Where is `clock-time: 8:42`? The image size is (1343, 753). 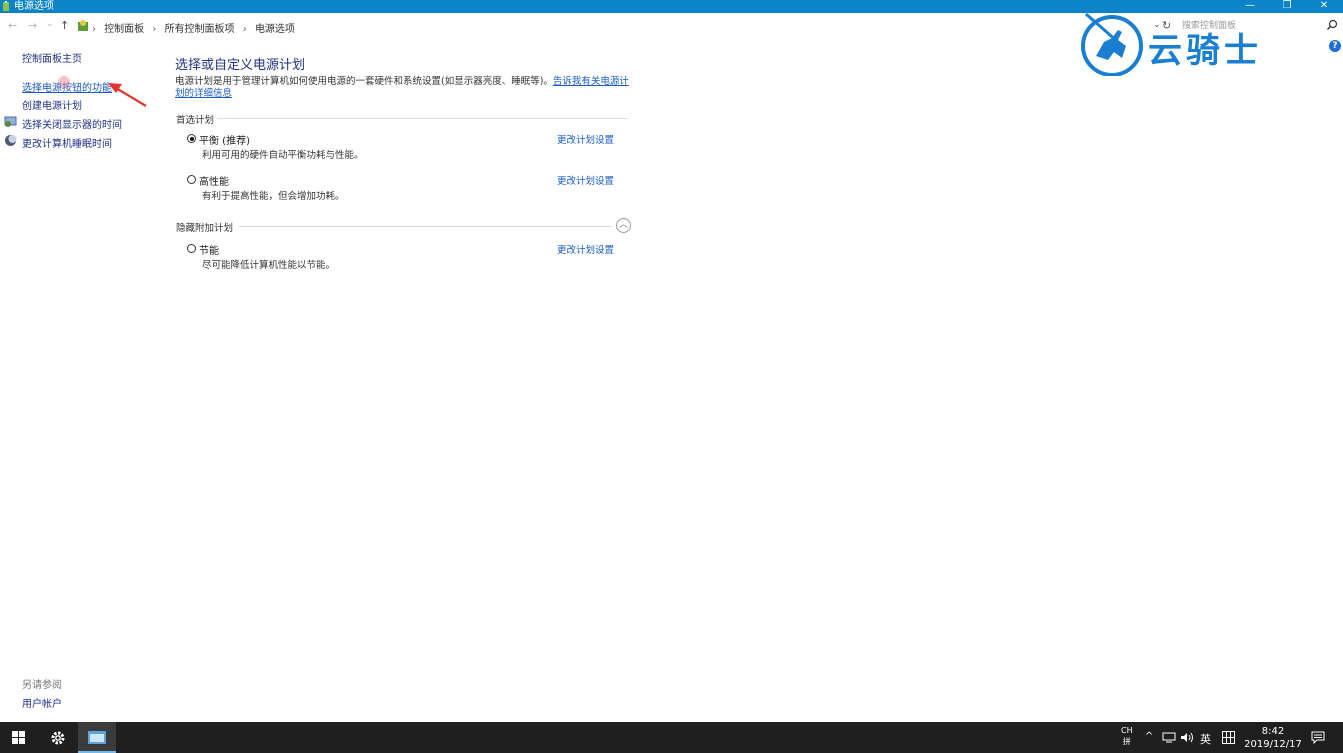
clock-time: 8:42 is located at coordinates (1273, 731).